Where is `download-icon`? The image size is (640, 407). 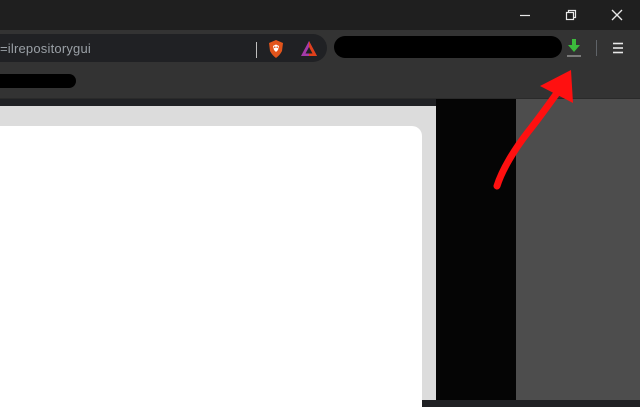
download-icon is located at coordinates (574, 48).